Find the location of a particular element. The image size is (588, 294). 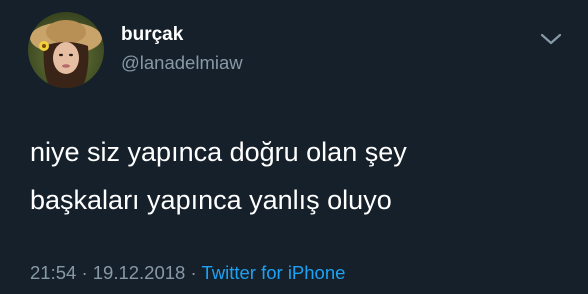

tweet-time: 21:54 is located at coordinates (53, 272).